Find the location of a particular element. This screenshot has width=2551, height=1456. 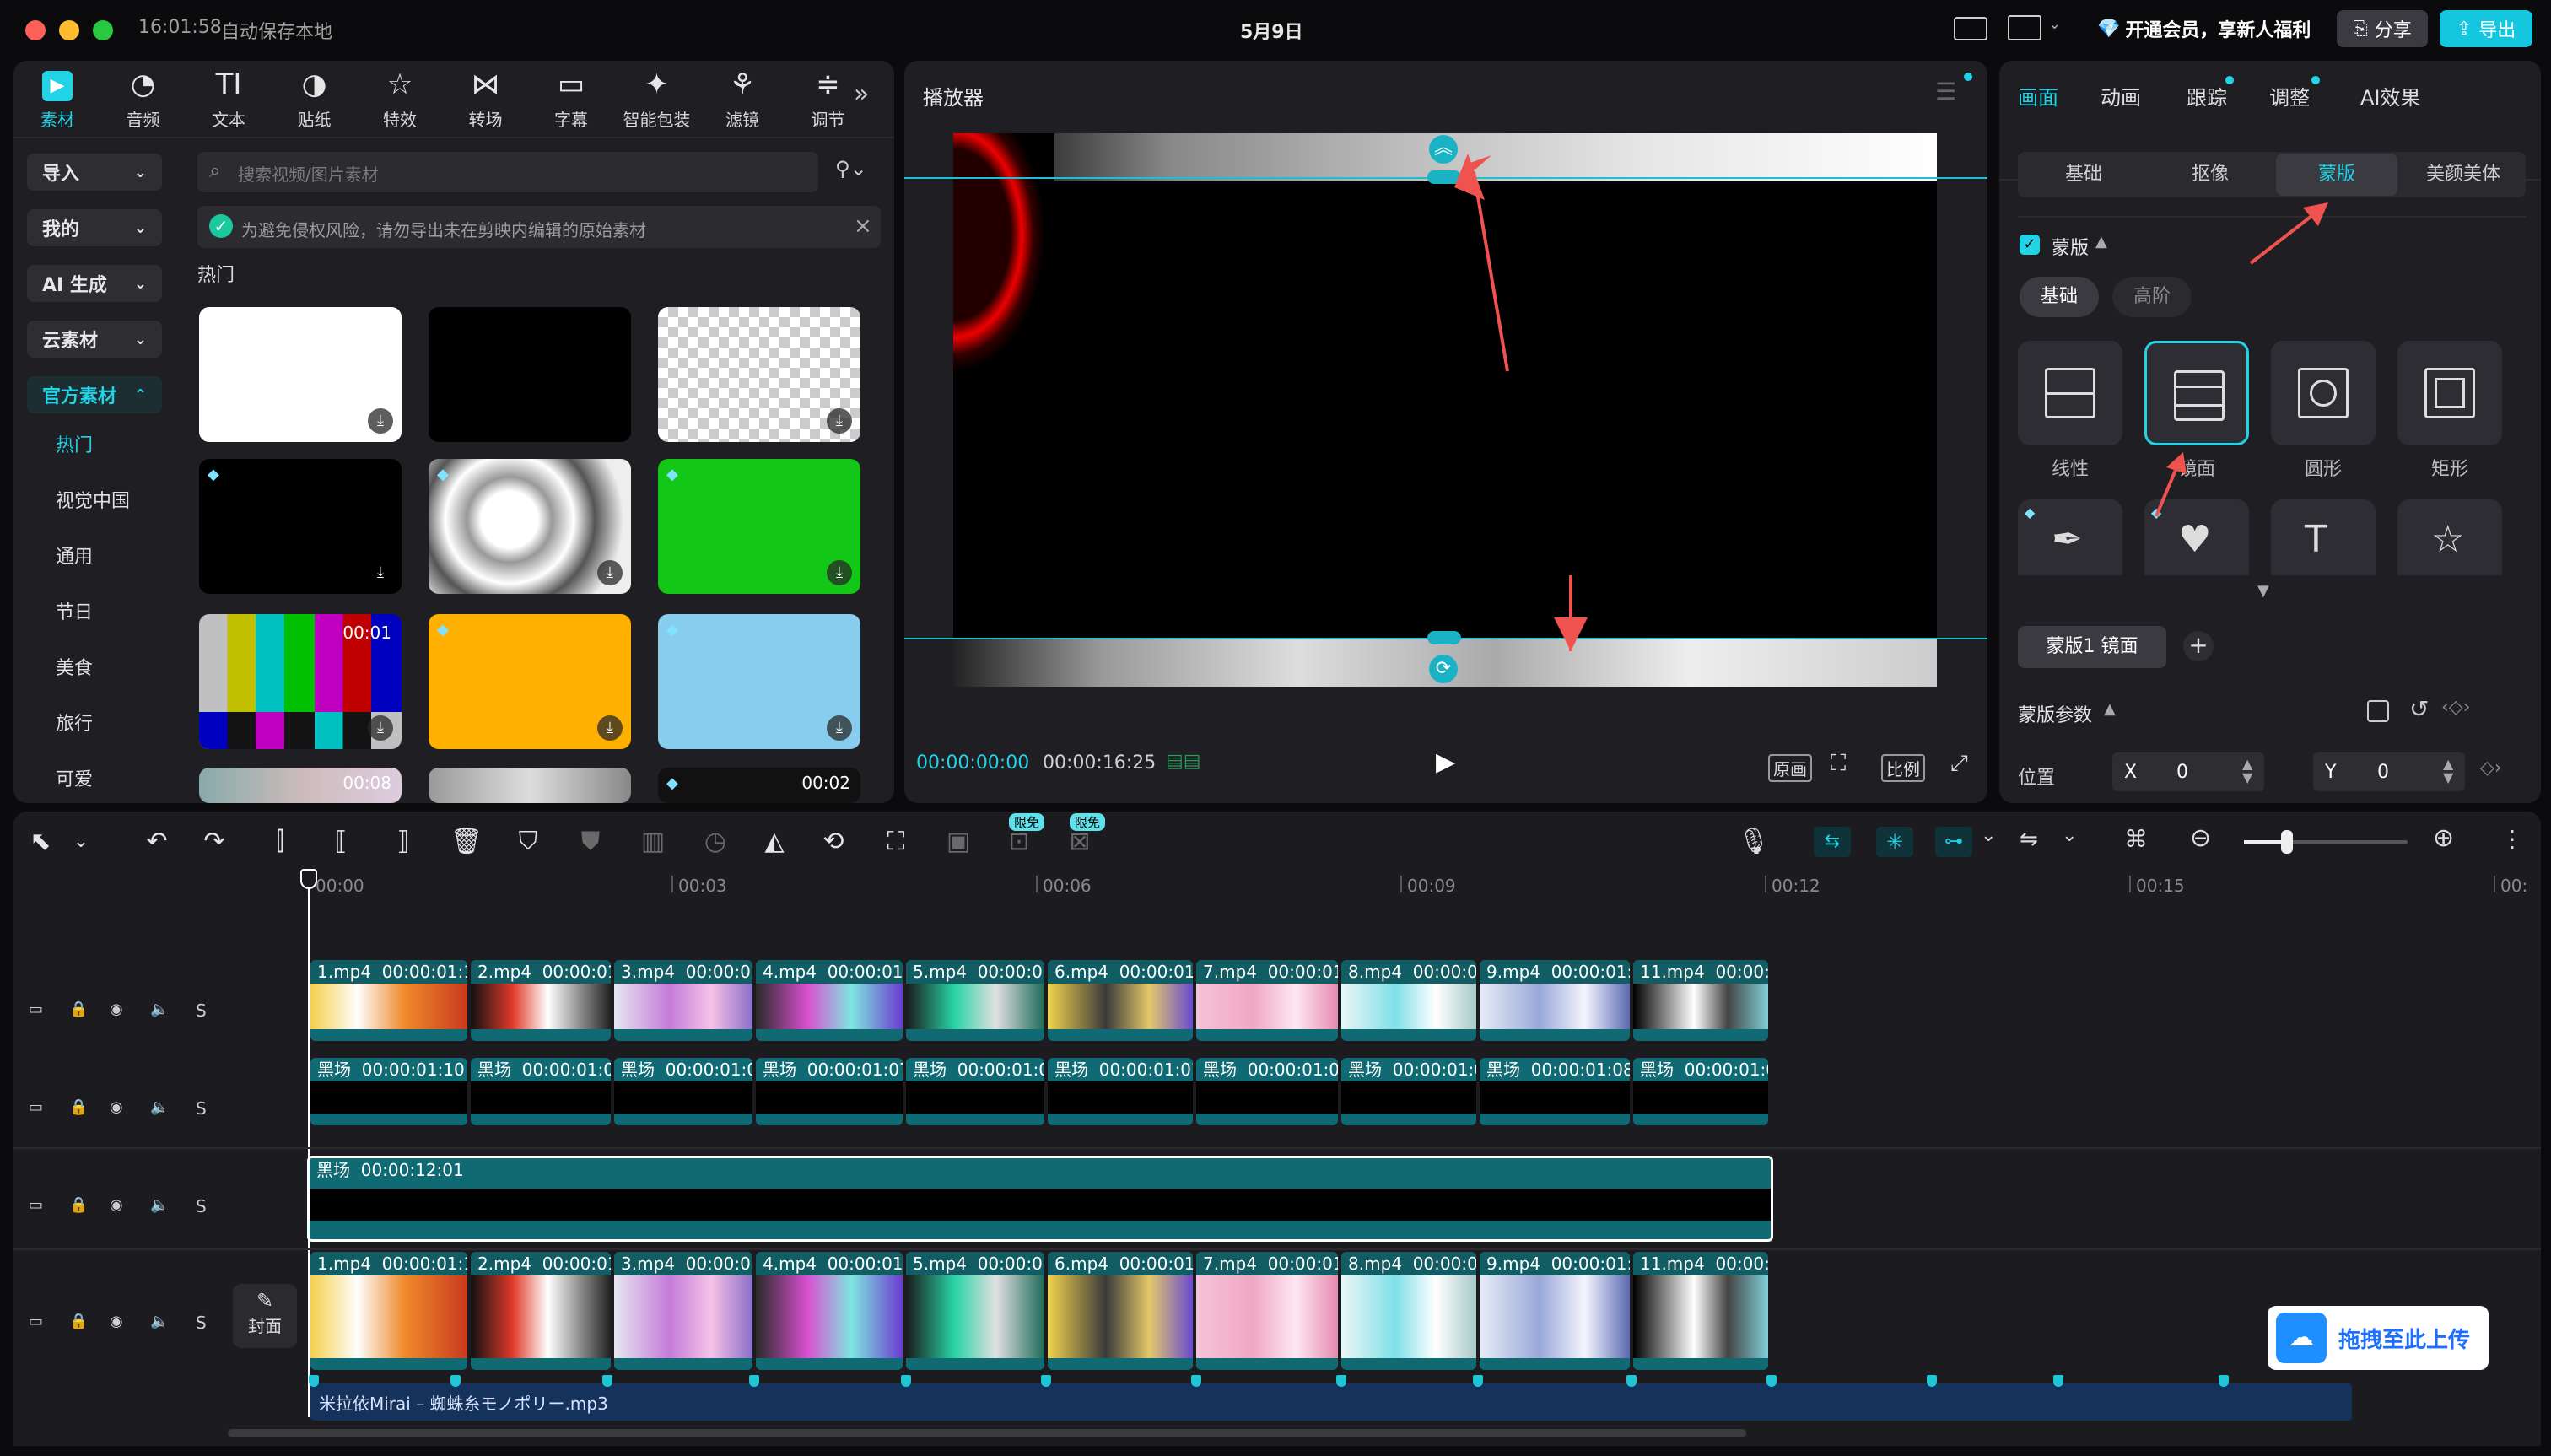

playhead is located at coordinates (309, 1144).